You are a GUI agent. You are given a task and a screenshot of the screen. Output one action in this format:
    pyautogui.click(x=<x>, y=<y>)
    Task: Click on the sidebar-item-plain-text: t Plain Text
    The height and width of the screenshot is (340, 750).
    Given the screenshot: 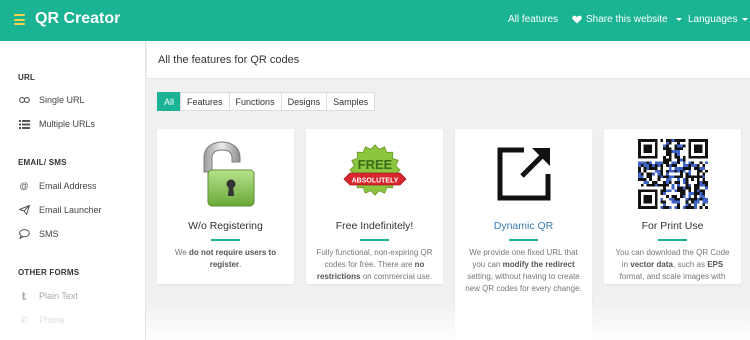 What is the action you would take?
    pyautogui.click(x=48, y=296)
    